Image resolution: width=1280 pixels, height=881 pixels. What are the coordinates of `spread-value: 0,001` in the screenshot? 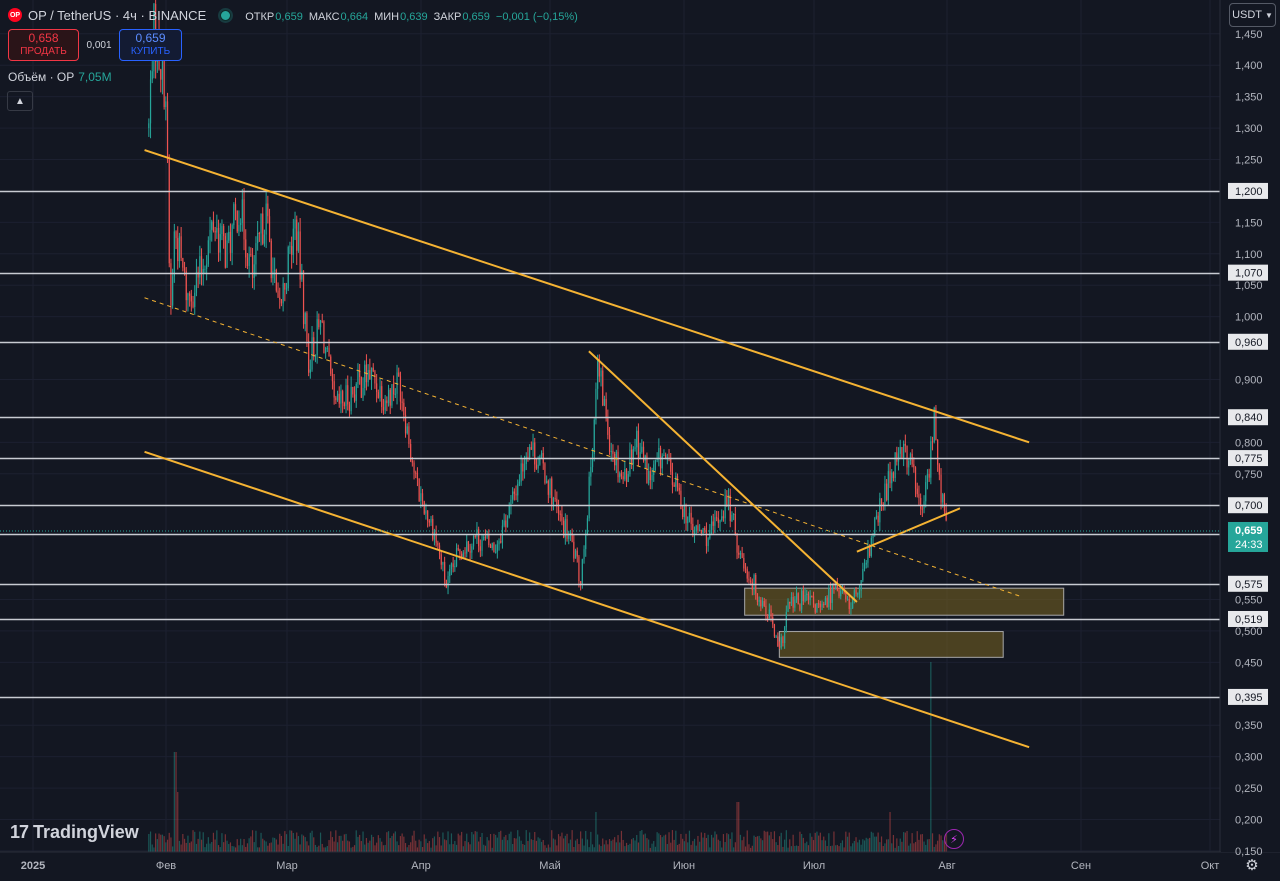 It's located at (99, 45).